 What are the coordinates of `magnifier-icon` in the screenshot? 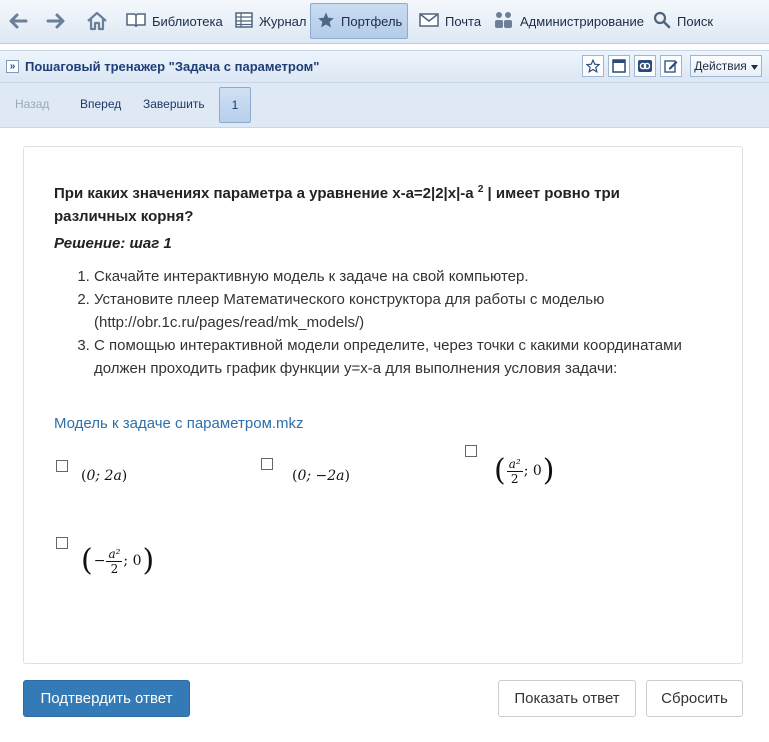 It's located at (662, 21).